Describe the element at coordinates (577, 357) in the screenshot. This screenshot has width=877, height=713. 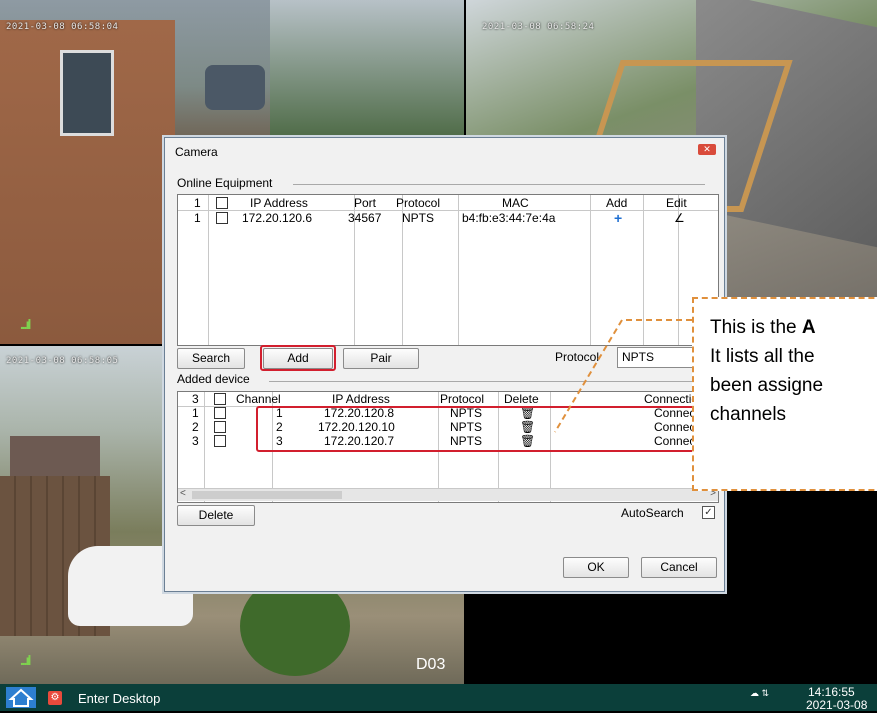
I see `protocol-label: Protocol` at that location.